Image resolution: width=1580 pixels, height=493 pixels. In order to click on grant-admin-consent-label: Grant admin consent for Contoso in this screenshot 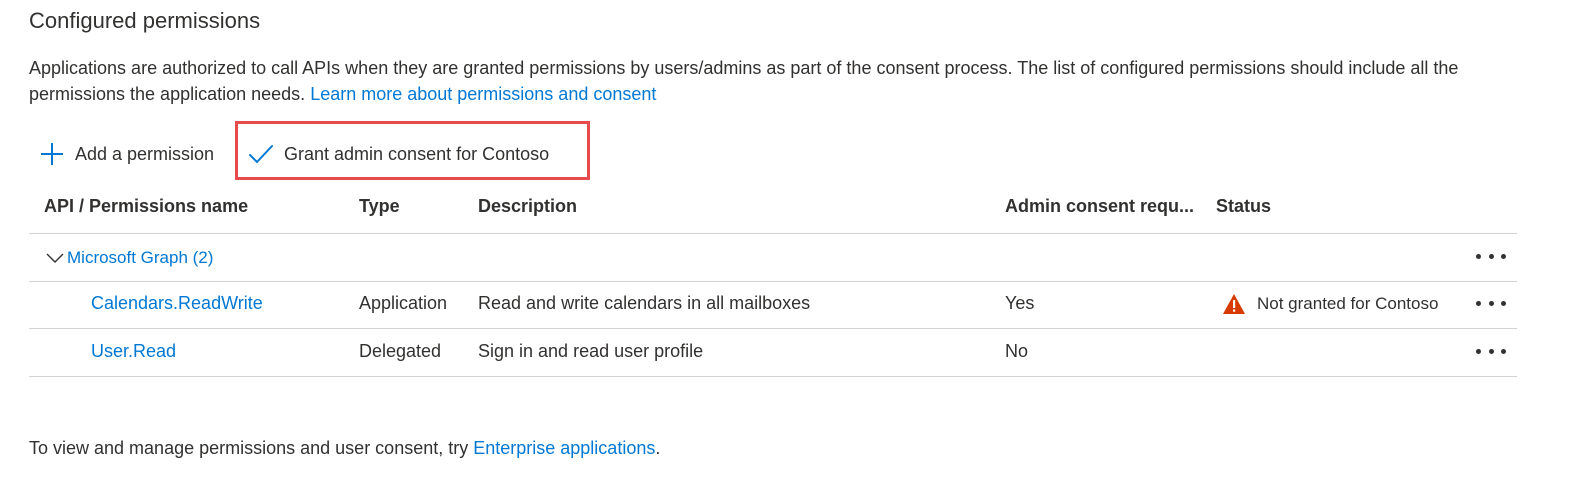, I will do `click(417, 153)`.